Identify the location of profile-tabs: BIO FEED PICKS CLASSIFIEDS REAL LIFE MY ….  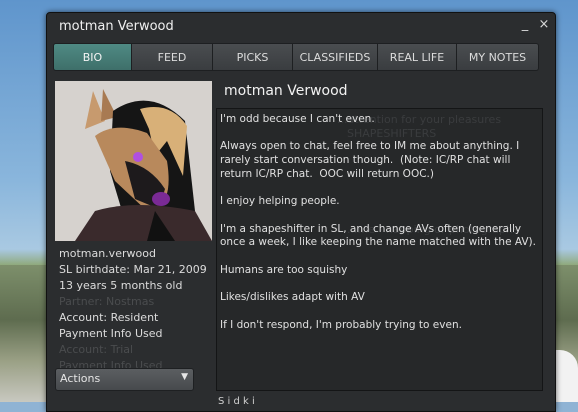
(296, 57).